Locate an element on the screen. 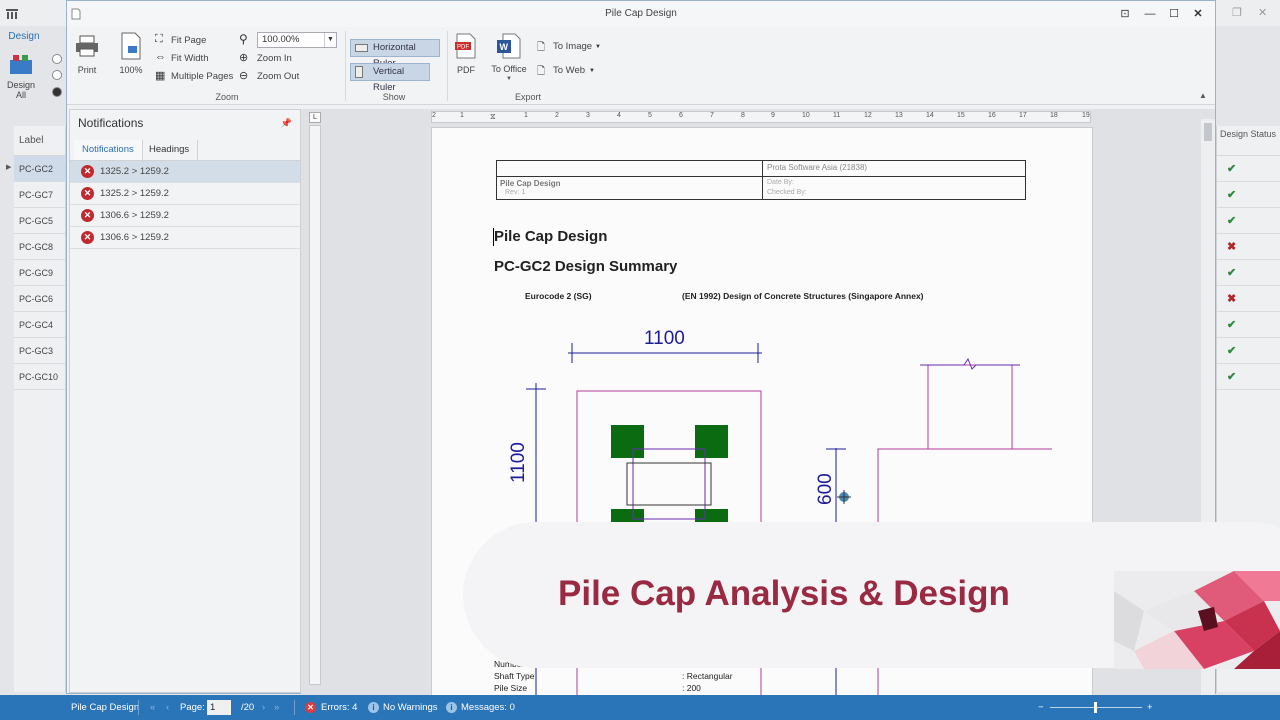 The width and height of the screenshot is (1280, 720). svg-text: PDF is located at coordinates (463, 48).